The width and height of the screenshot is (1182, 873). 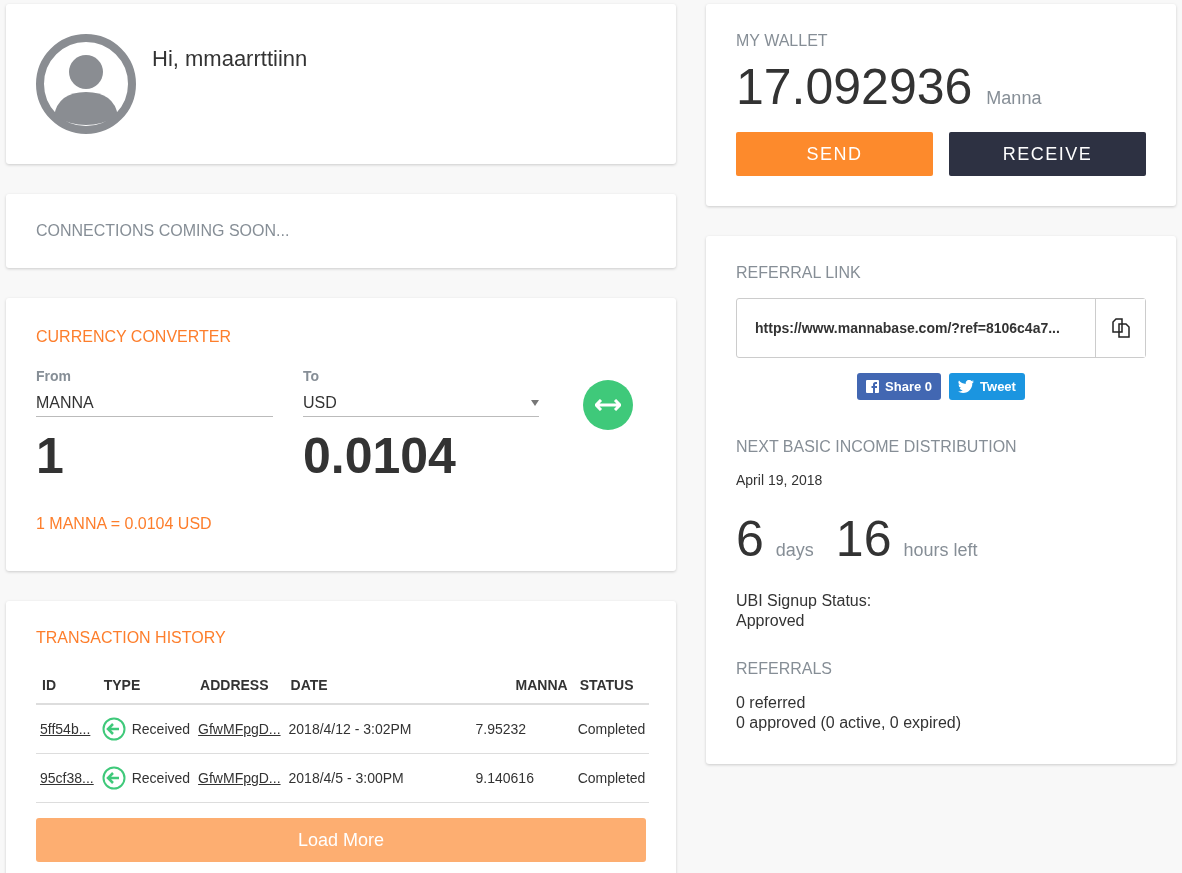 I want to click on column-header: ADDRESS, so click(x=239, y=685).